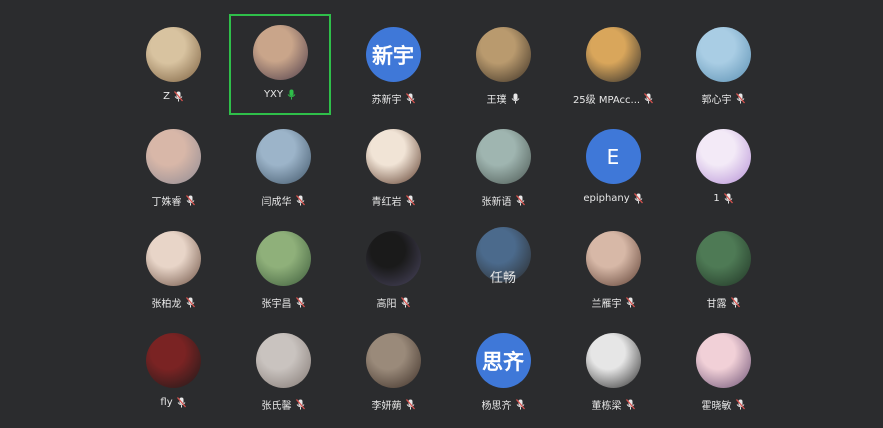 The width and height of the screenshot is (883, 428). I want to click on participant-tile: 青红岩, so click(393, 163).